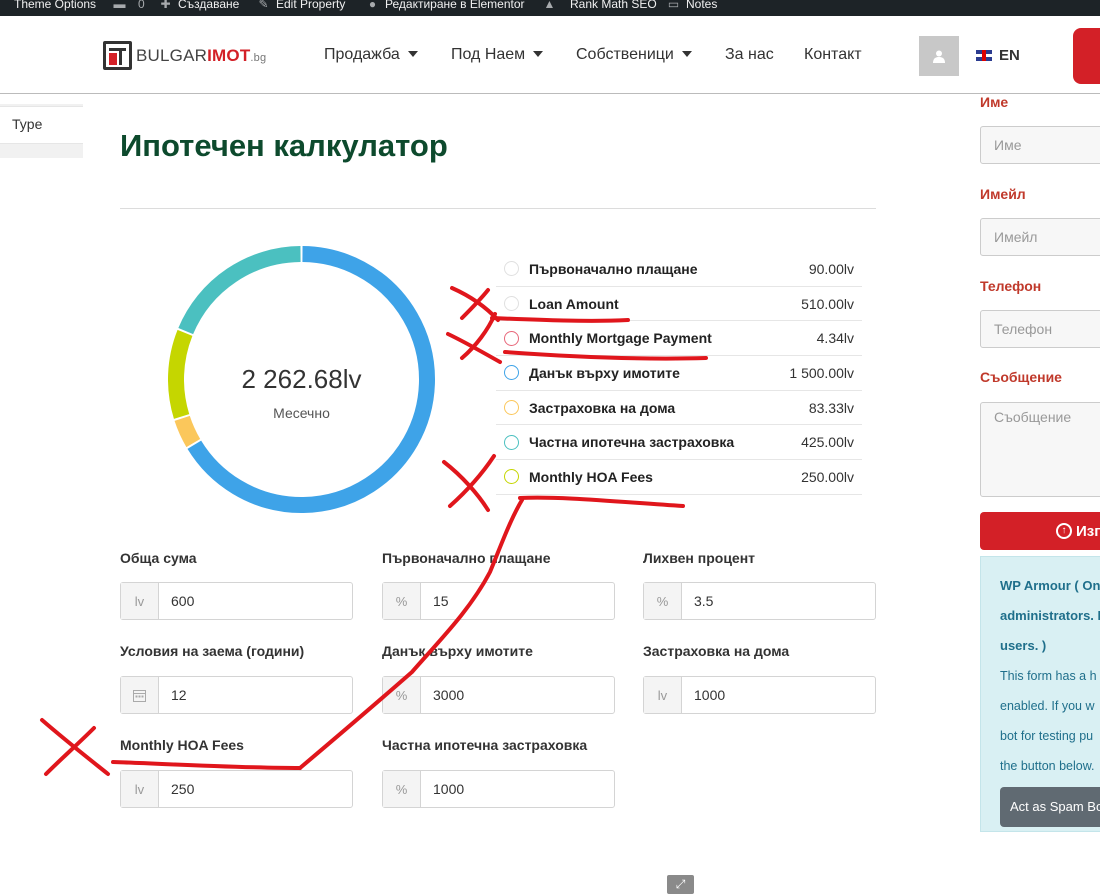 The height and width of the screenshot is (894, 1100). What do you see at coordinates (139, 695) in the screenshot?
I see `calendar-icon` at bounding box center [139, 695].